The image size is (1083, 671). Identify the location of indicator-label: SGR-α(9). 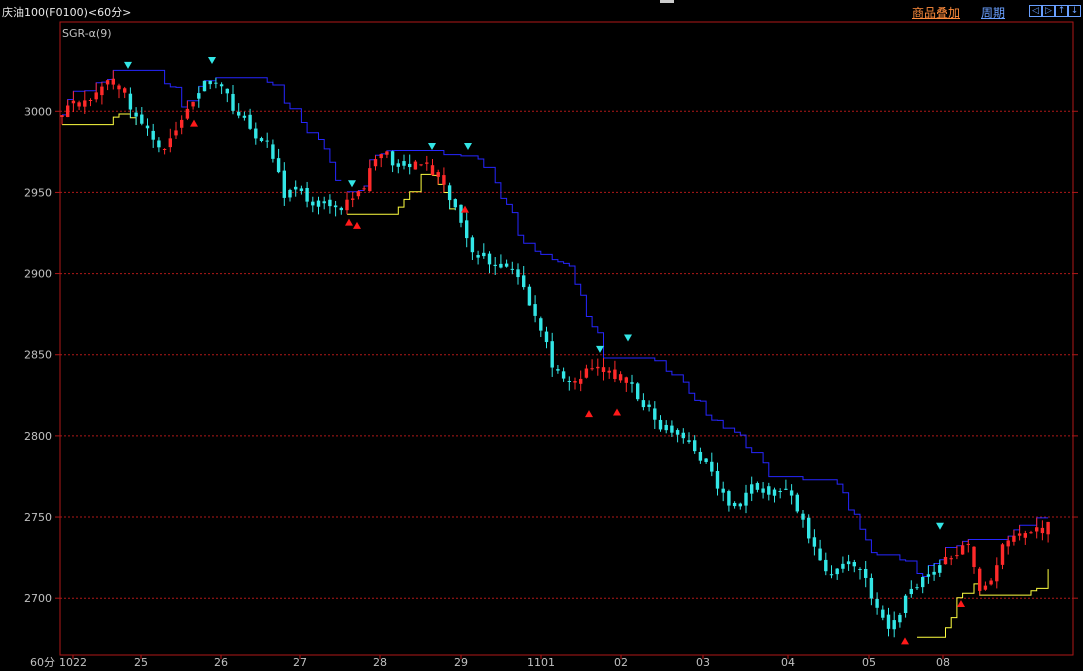
(87, 33).